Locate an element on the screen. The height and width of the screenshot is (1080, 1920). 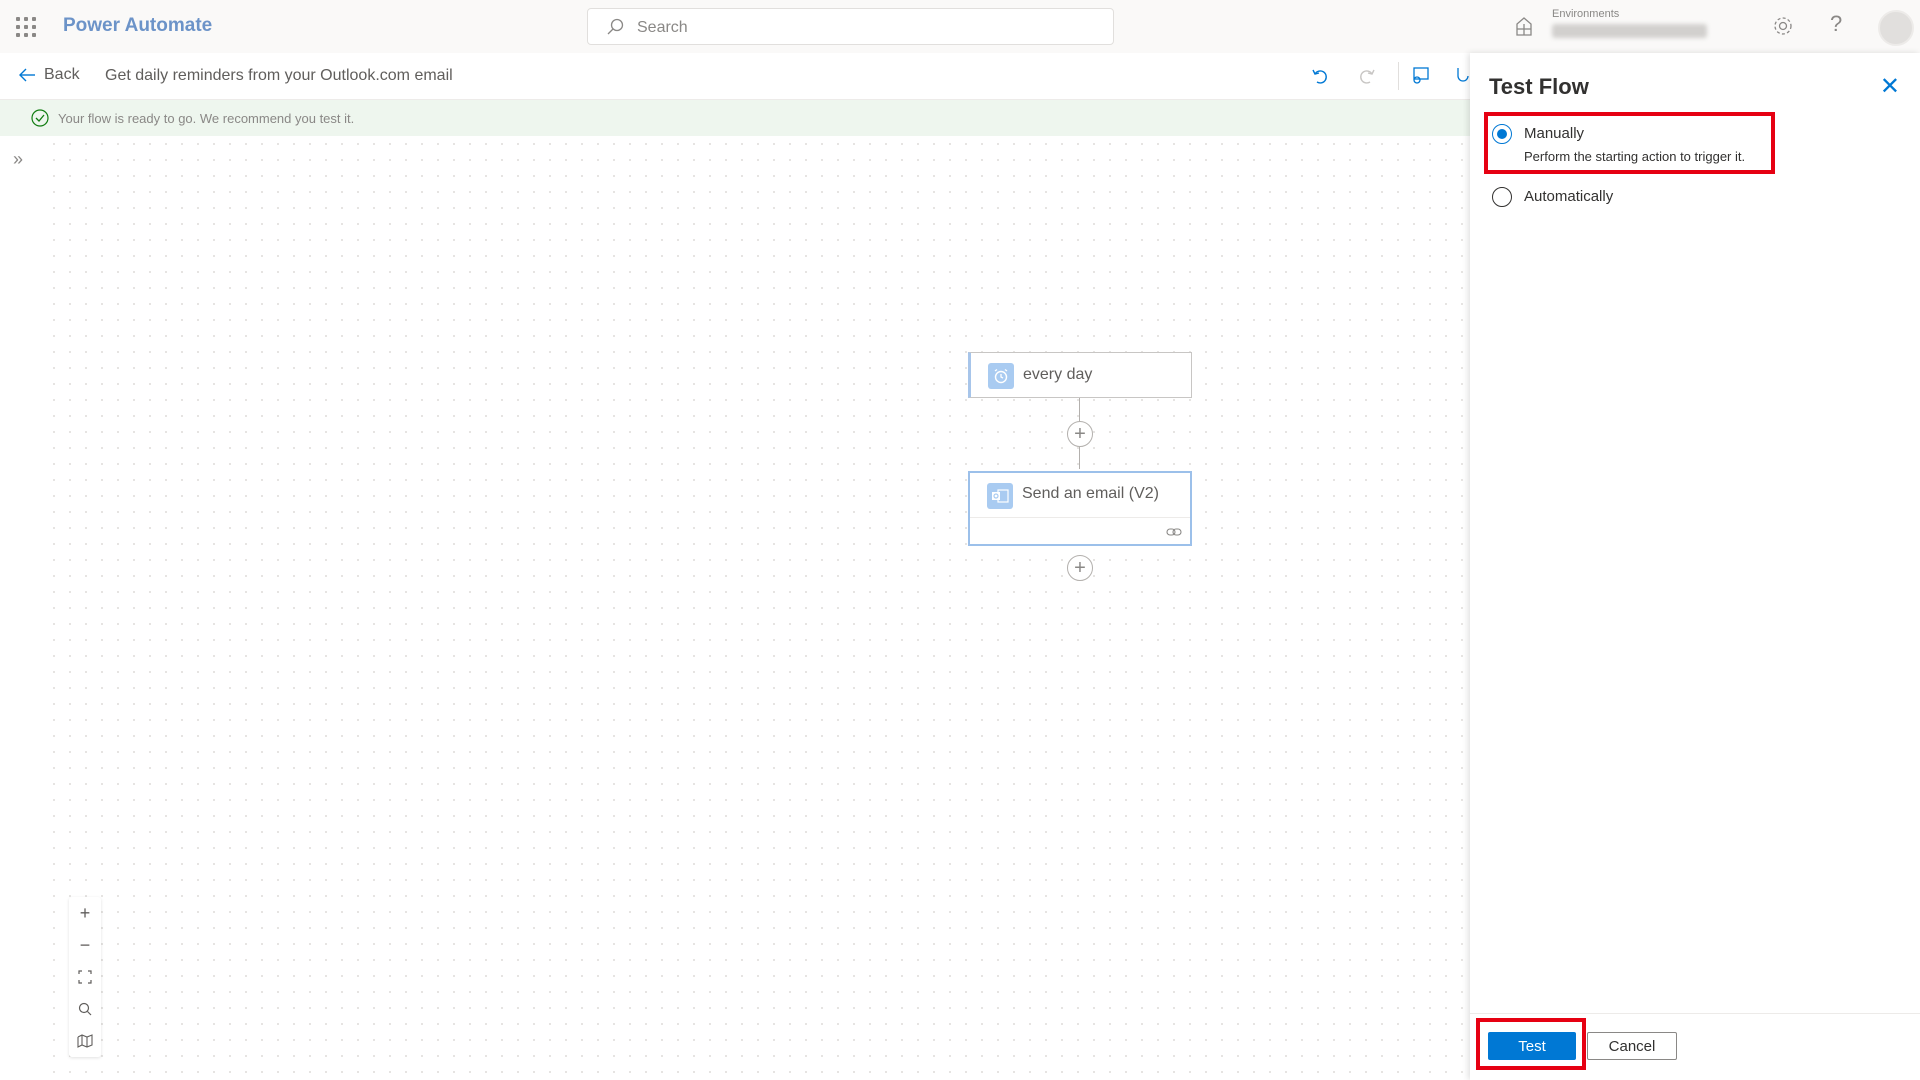
connector-line is located at coordinates (1079, 458).